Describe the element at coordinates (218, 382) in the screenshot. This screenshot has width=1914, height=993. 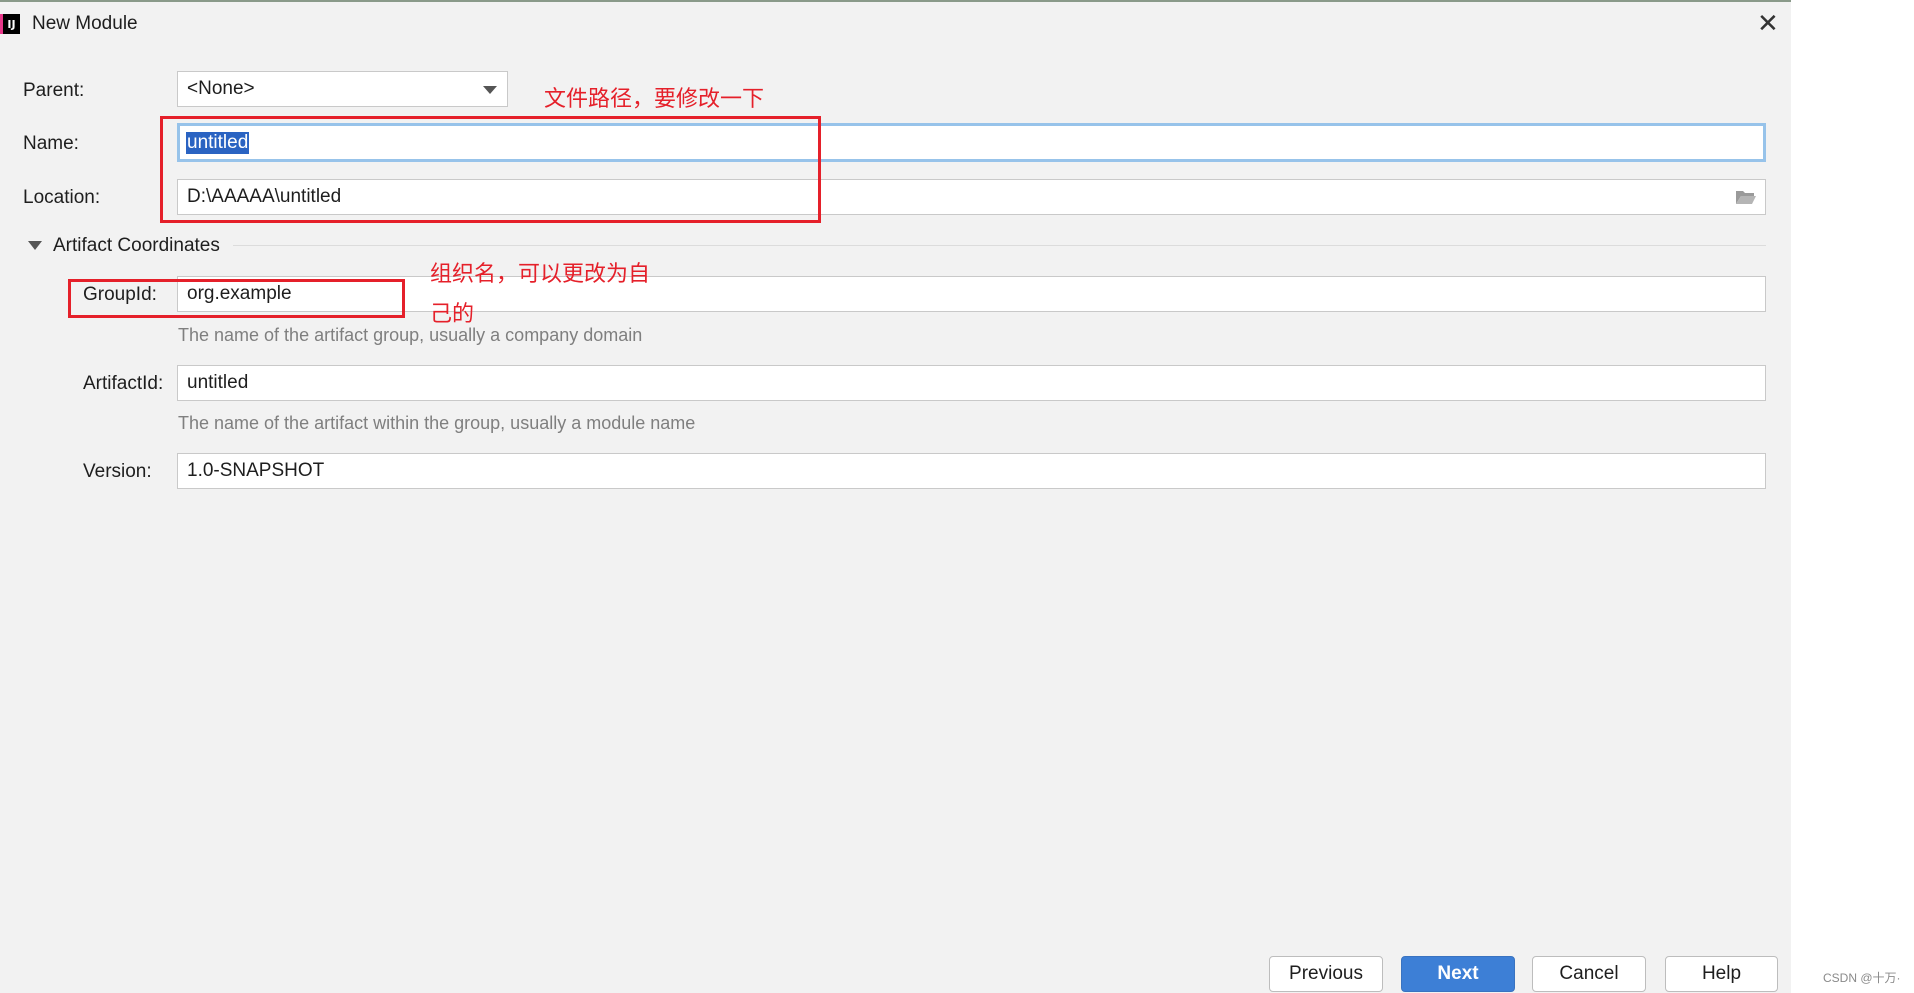
I see `artifactid-value: untitled` at that location.